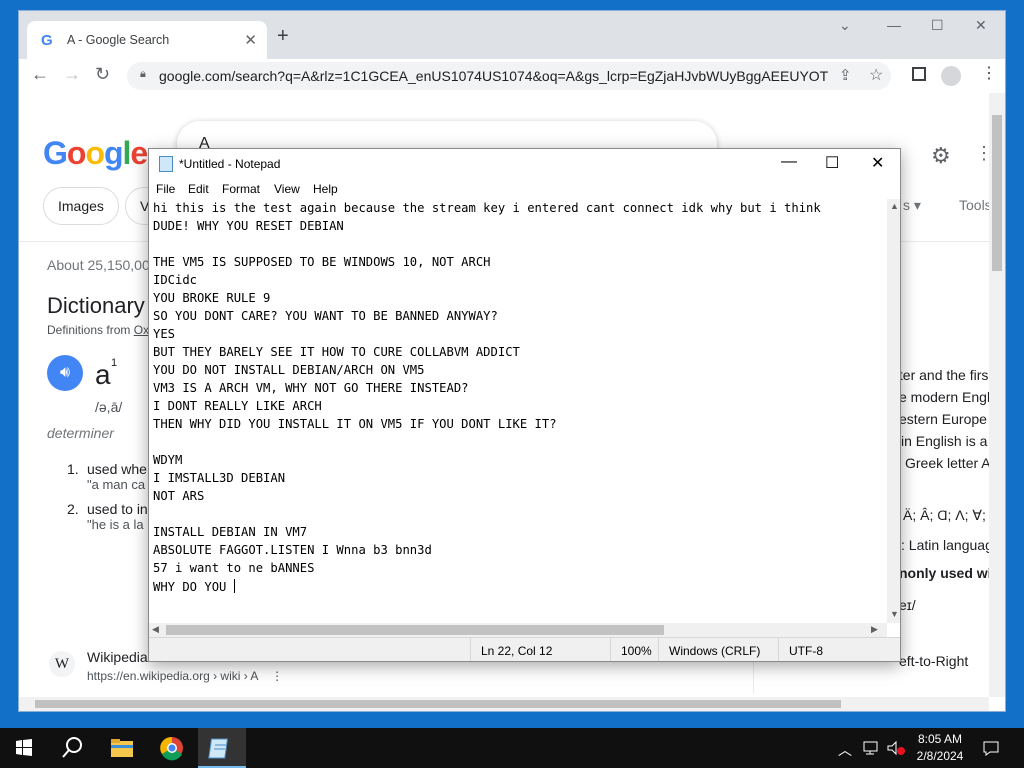 The height and width of the screenshot is (768, 1024). Describe the element at coordinates (944, 397) in the screenshot. I see `knowledge-panel-text: e modern Engli` at that location.